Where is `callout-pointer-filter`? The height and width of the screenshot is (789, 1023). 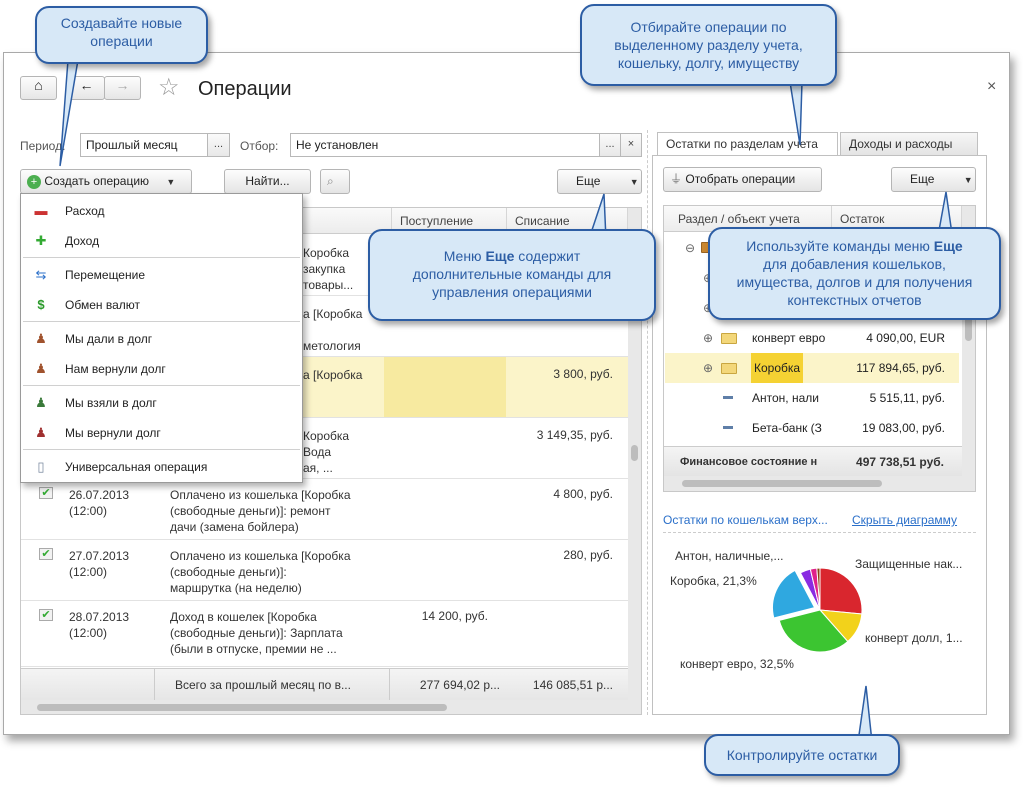 callout-pointer-filter is located at coordinates (796, 113).